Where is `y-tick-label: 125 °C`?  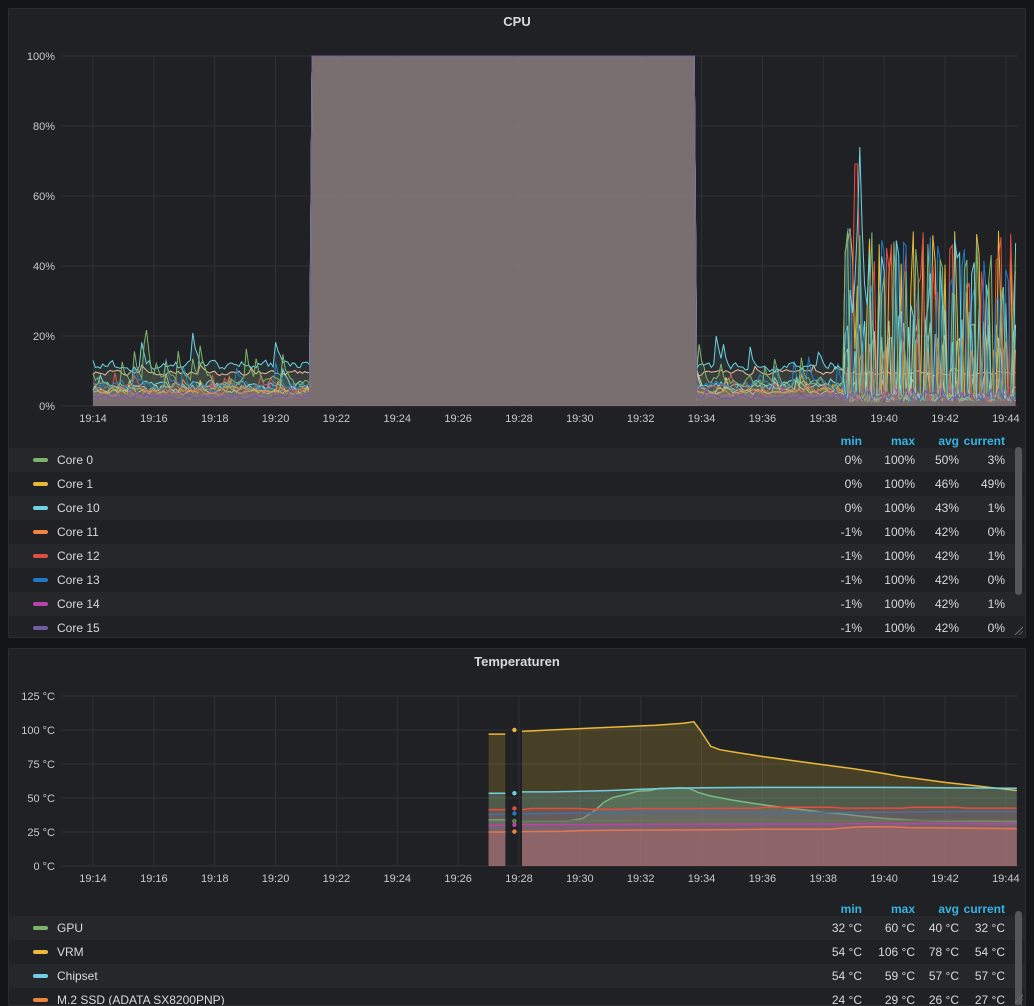 y-tick-label: 125 °C is located at coordinates (38, 697).